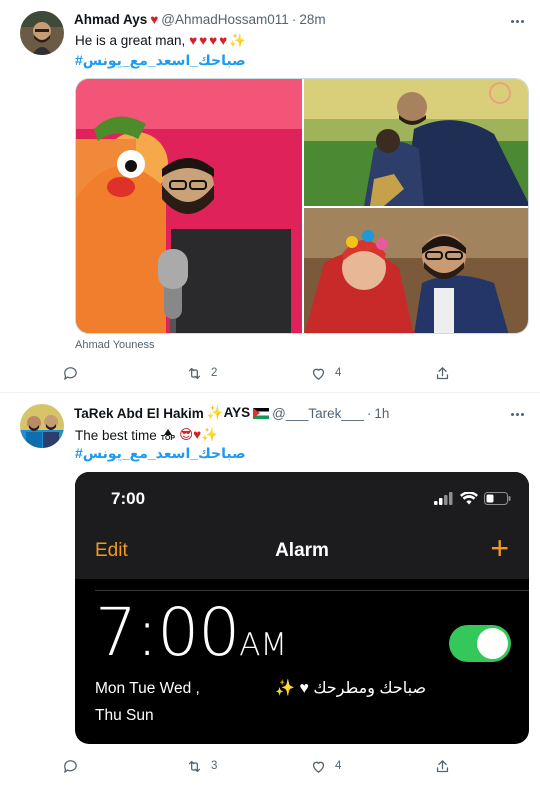 The height and width of the screenshot is (794, 540). I want to click on tweet-actions: 3 4, so click(301, 766).